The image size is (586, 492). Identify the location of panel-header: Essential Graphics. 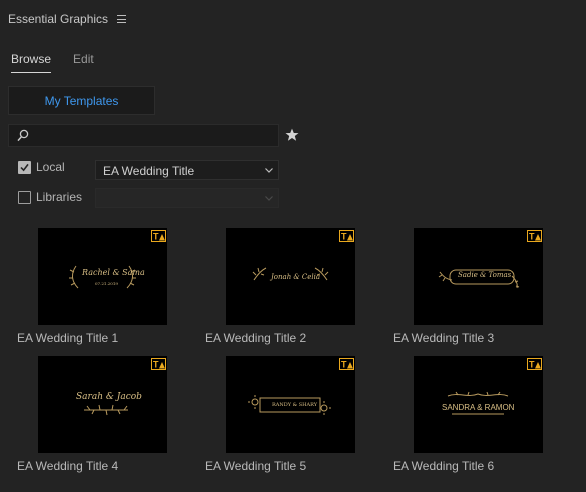
(67, 19).